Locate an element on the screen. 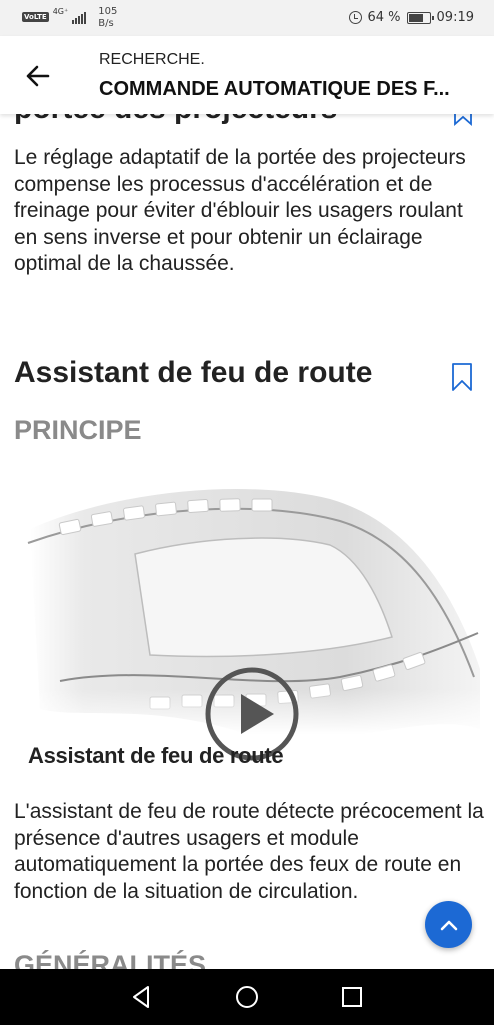 This screenshot has width=494, height=1025. nav-home-button is located at coordinates (247, 997).